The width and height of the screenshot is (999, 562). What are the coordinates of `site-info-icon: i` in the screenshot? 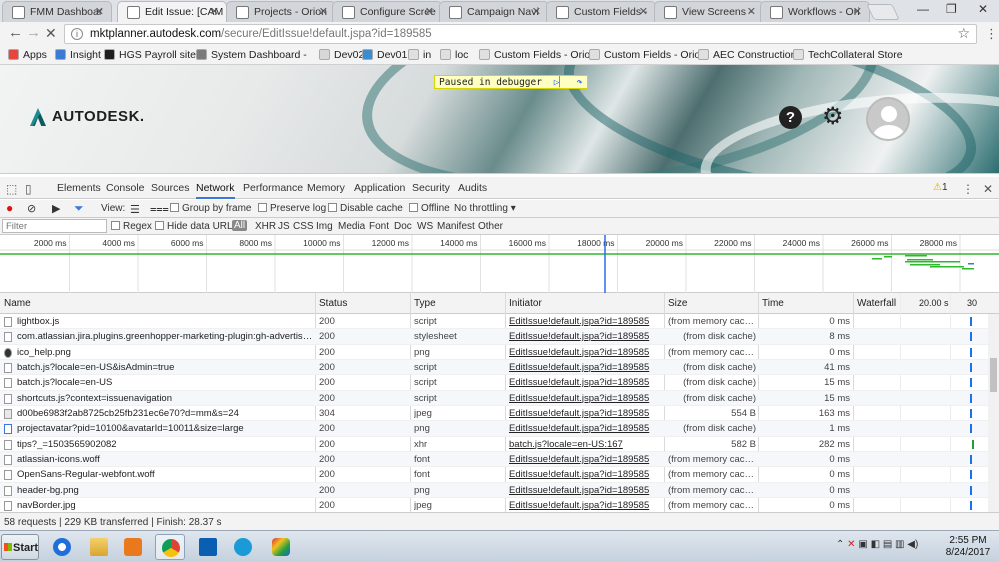 It's located at (77, 34).